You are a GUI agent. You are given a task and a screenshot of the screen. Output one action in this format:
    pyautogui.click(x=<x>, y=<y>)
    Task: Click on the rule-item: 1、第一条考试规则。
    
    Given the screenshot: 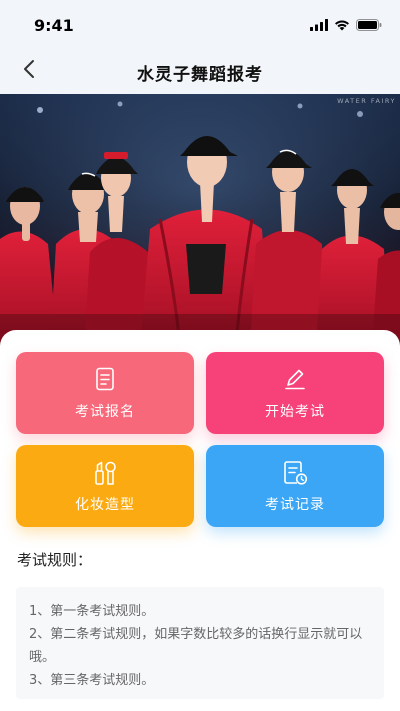 What is the action you would take?
    pyautogui.click(x=92, y=611)
    